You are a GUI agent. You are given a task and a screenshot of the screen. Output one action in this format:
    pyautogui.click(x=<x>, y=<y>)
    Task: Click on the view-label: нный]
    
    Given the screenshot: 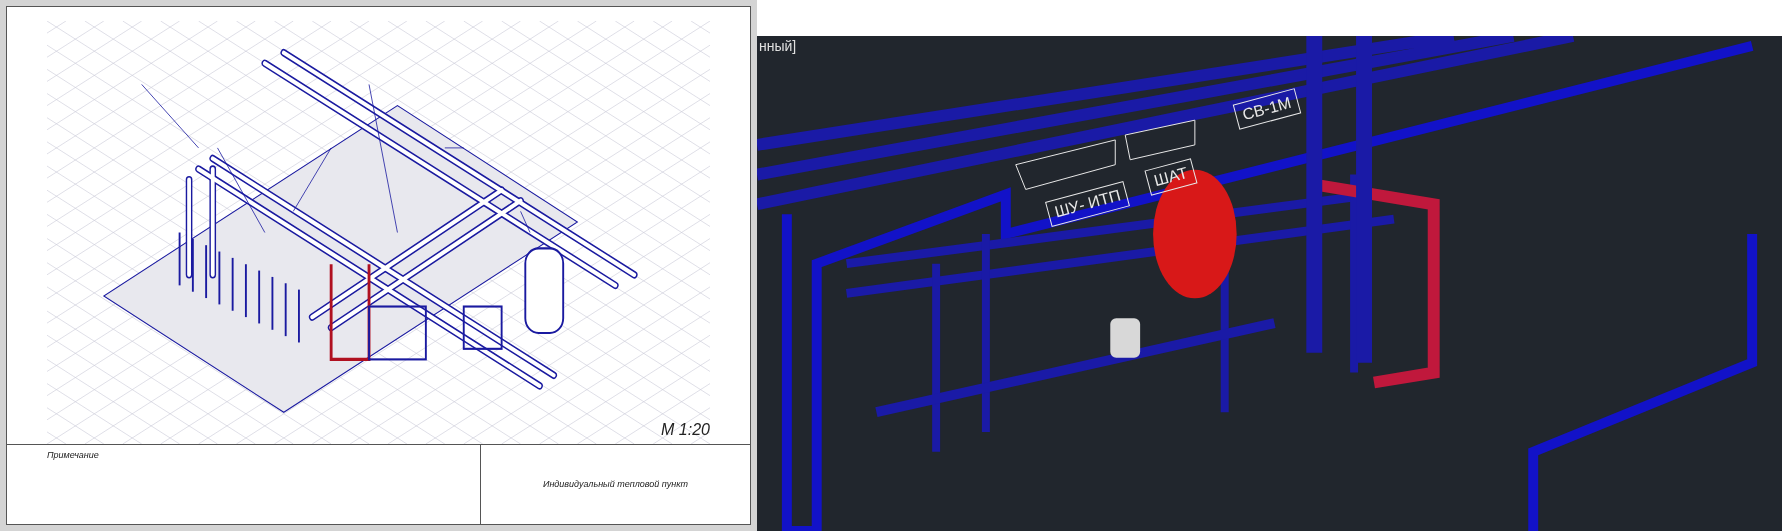 What is the action you would take?
    pyautogui.click(x=778, y=46)
    